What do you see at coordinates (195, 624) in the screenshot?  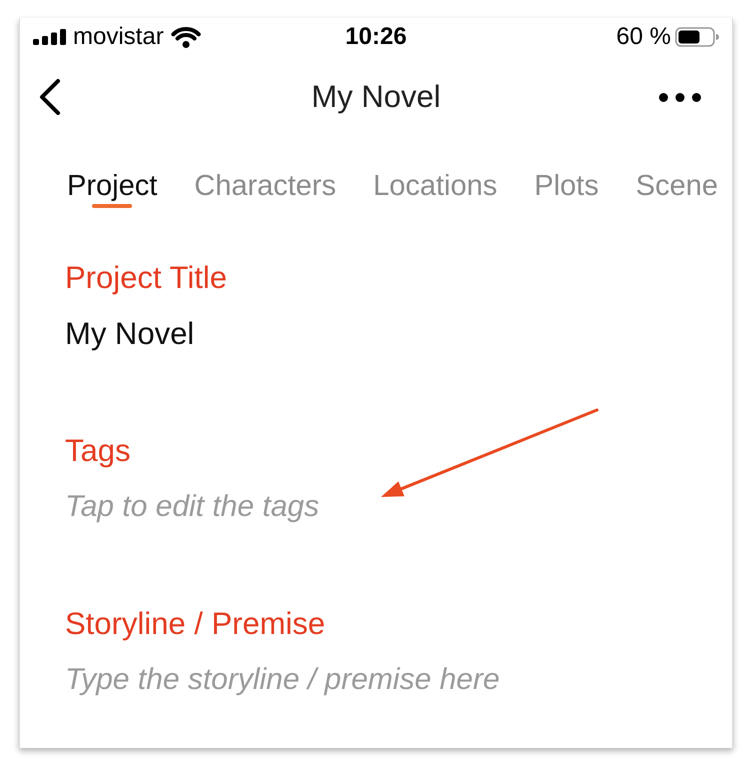 I see `field-label: Storyline / Premise` at bounding box center [195, 624].